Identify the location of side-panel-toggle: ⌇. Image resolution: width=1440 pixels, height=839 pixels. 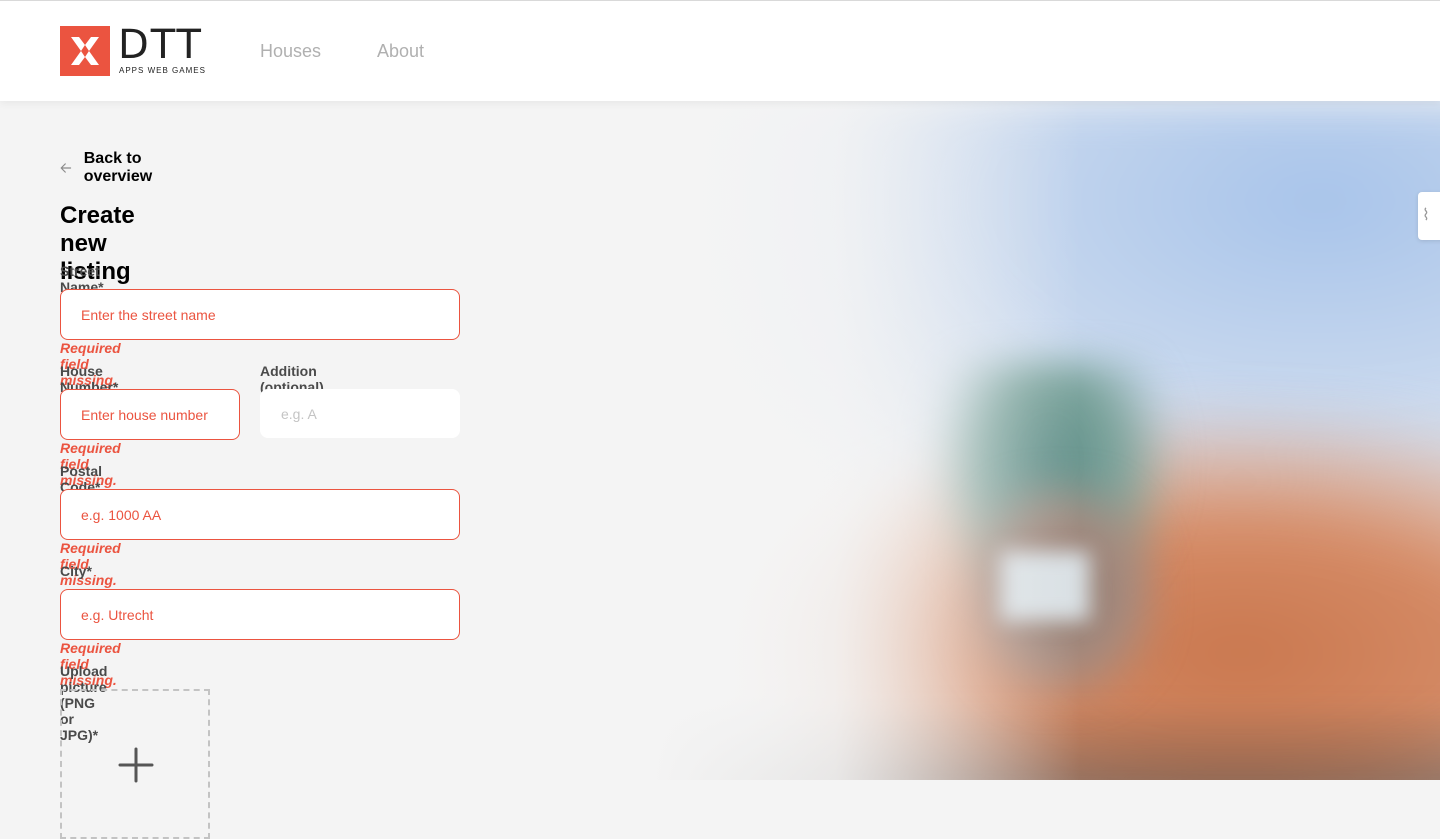
(1429, 216).